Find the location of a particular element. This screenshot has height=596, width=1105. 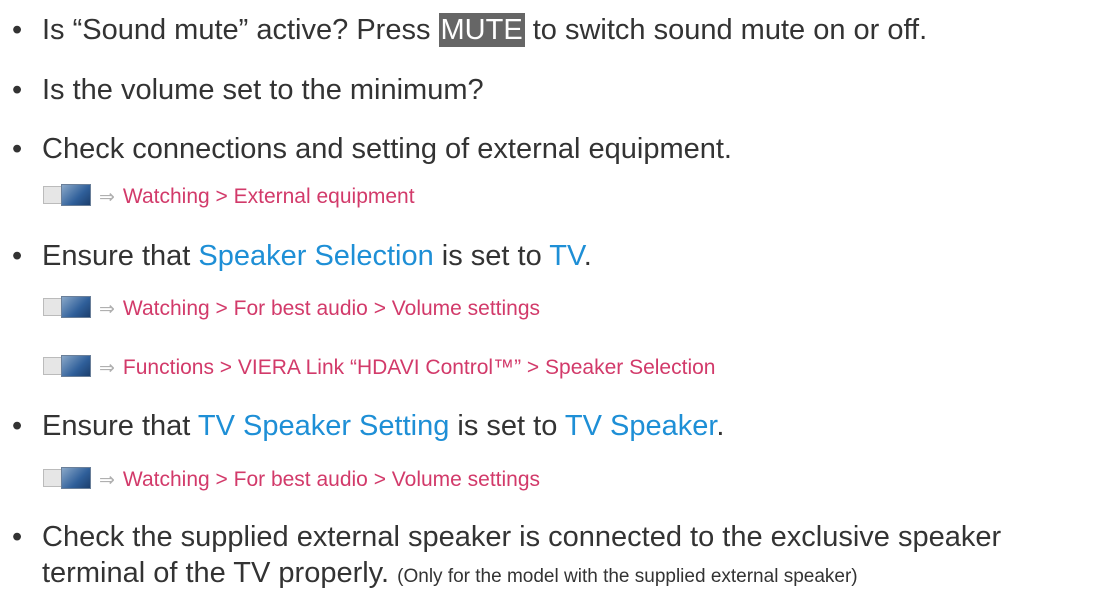

mute-key-label: MUTE is located at coordinates (481, 30).